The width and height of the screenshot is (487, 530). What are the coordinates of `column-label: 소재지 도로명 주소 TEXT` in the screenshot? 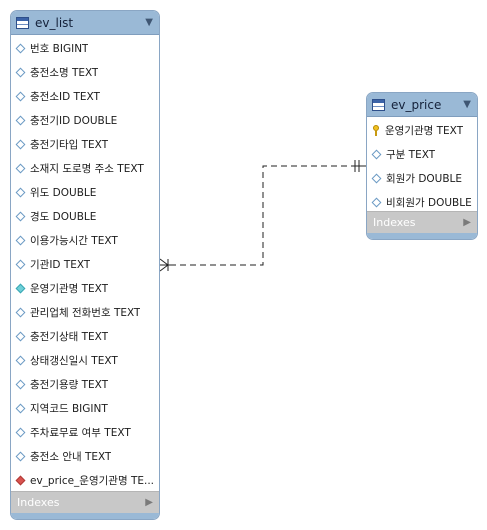 It's located at (87, 168).